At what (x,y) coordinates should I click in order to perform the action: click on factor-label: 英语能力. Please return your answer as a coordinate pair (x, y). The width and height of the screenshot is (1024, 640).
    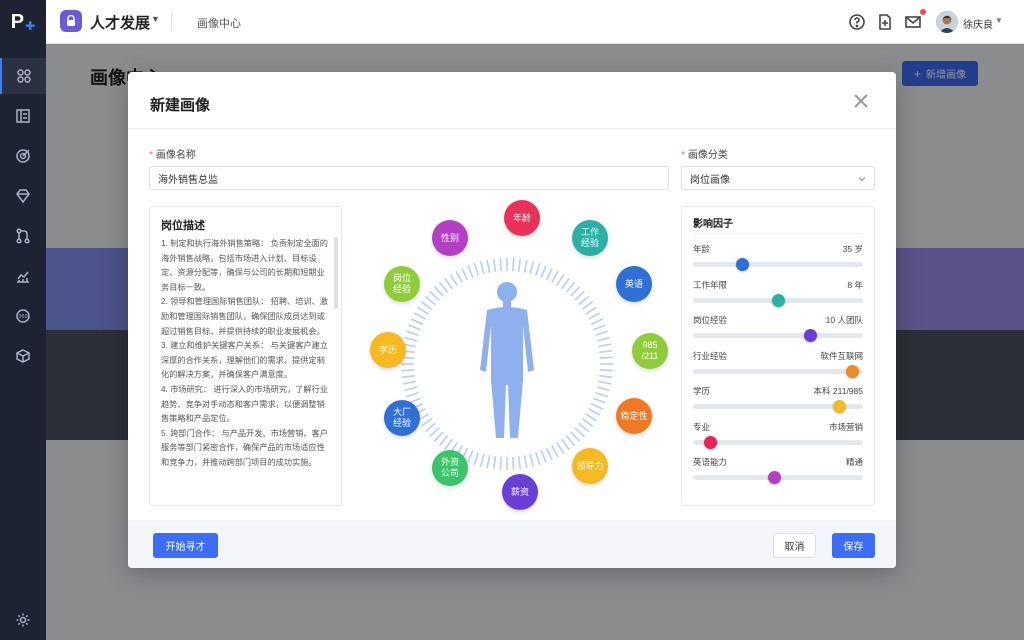
    Looking at the image, I should click on (710, 462).